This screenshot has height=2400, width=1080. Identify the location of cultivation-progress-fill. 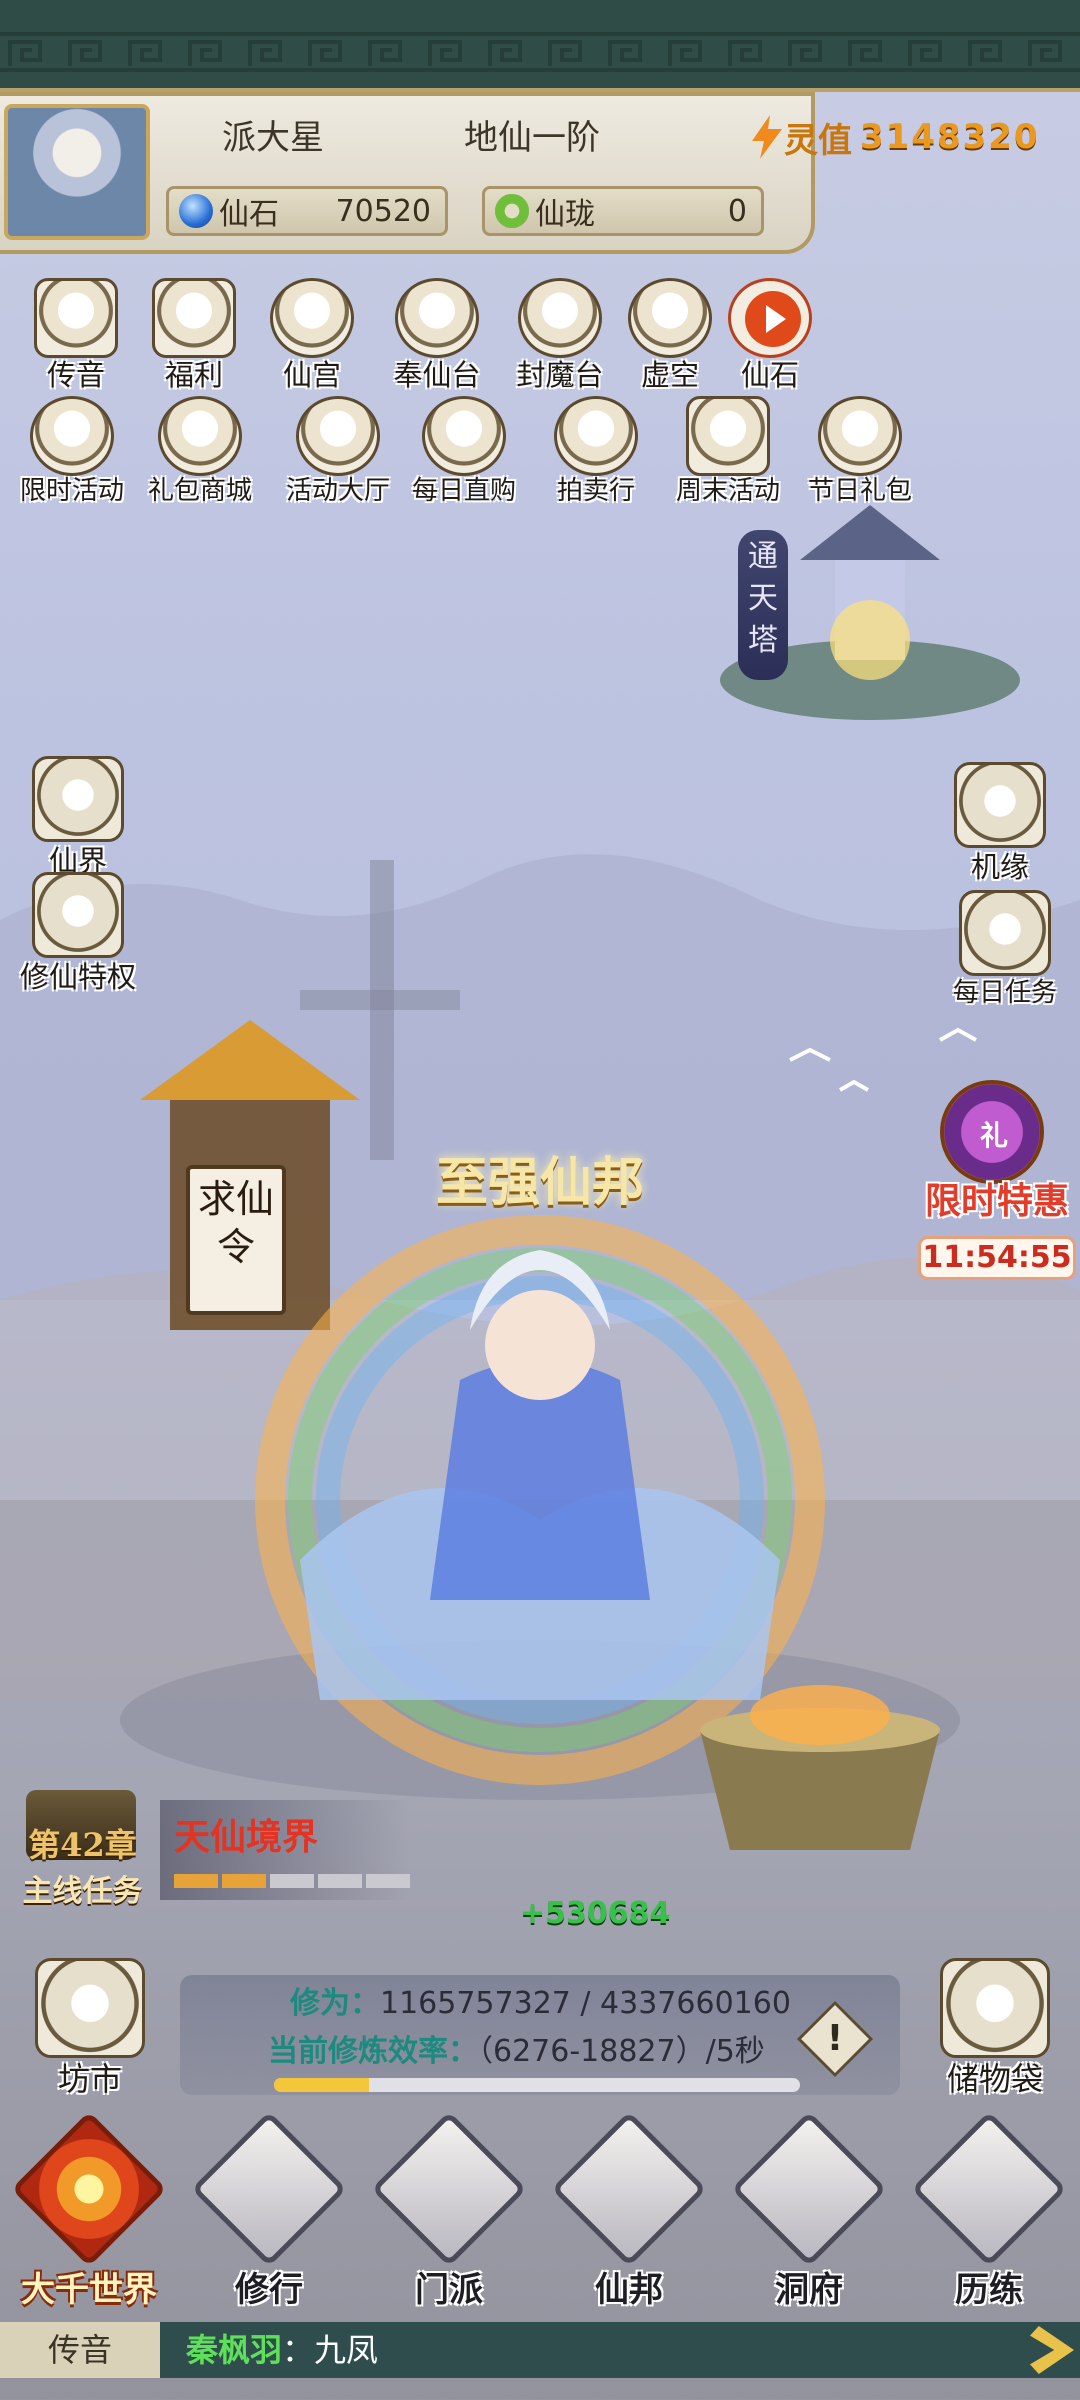
(321, 2085).